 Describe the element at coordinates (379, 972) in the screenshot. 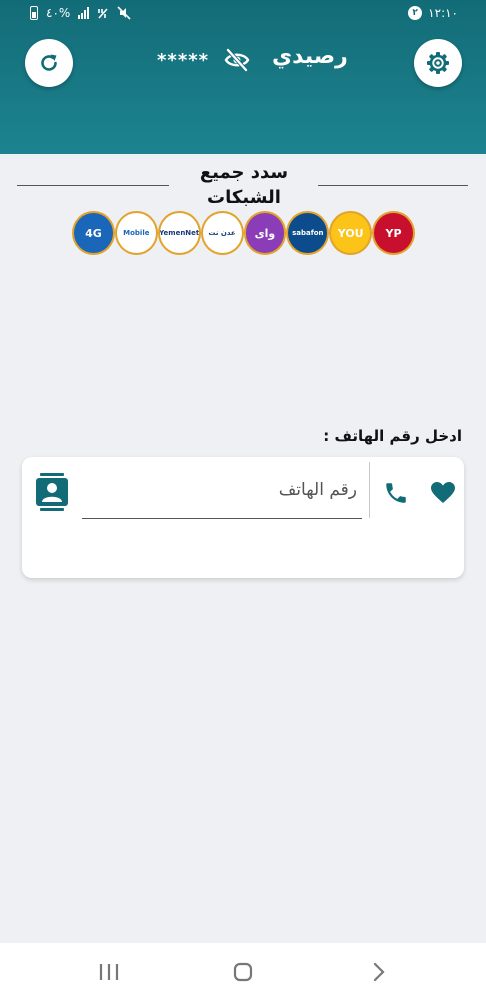

I see `back-icon` at that location.